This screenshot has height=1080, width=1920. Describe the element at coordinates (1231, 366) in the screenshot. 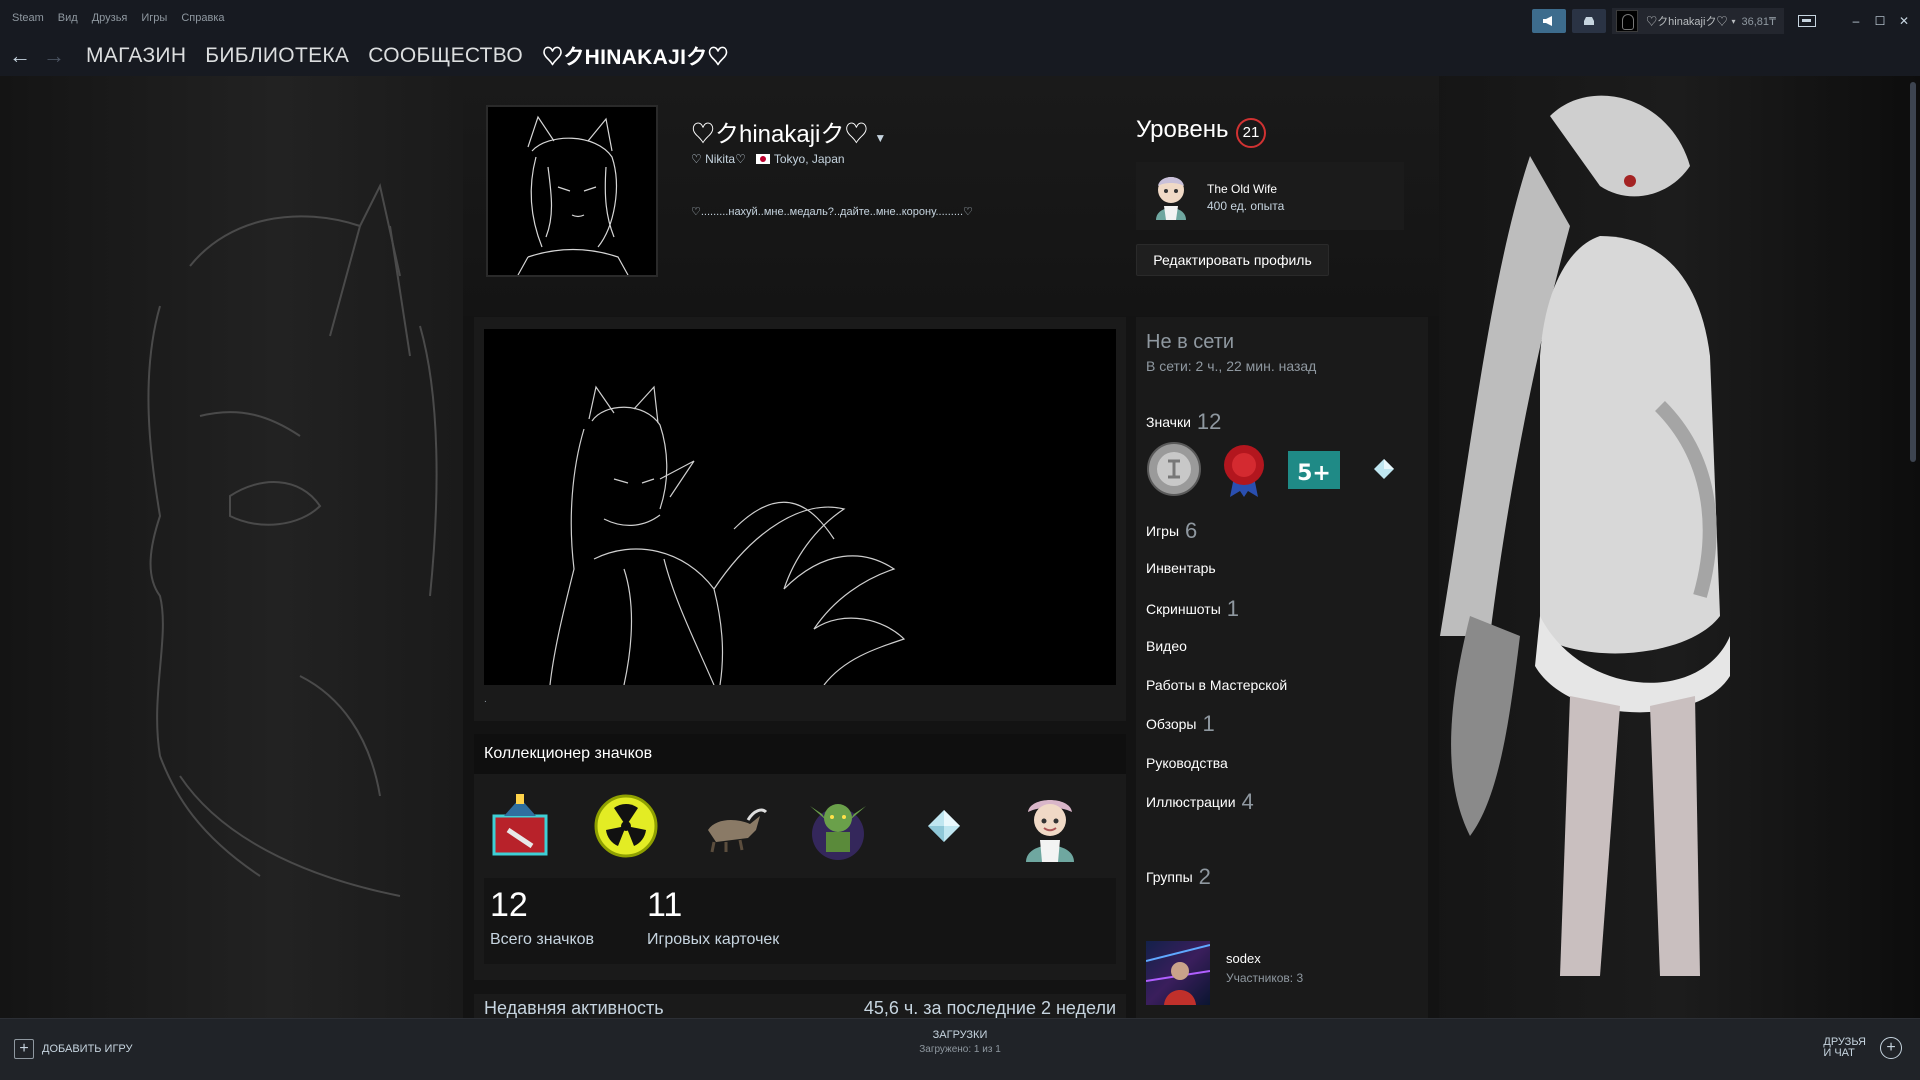

I see `last-online: В сети: 2 ч., 22 мин. назад` at that location.